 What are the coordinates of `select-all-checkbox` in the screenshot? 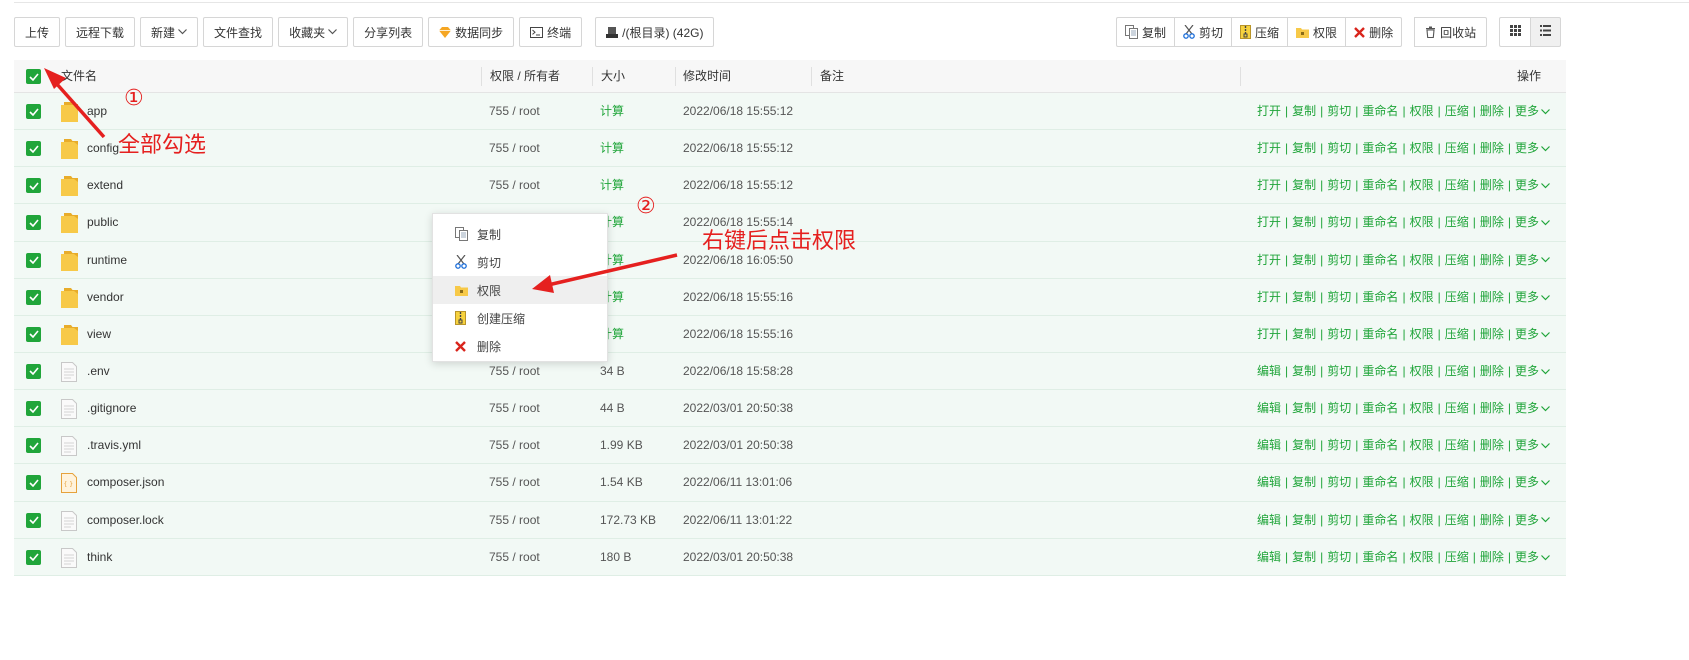 It's located at (33, 76).